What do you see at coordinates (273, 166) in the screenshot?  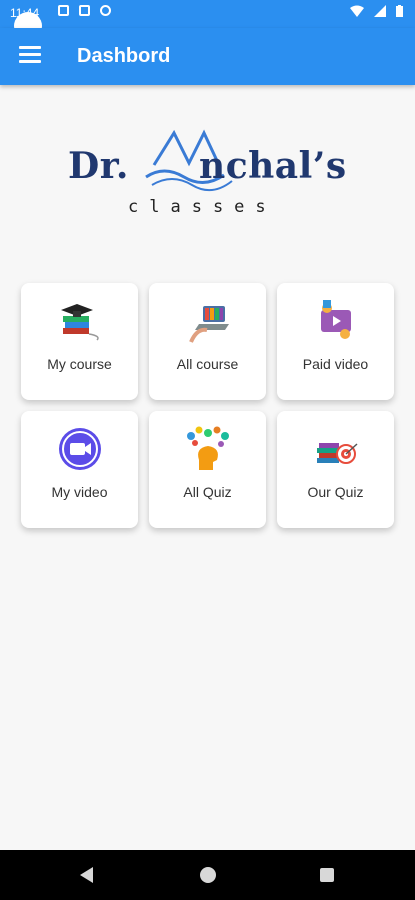 I see `logo-title-suffix: nchal’s` at bounding box center [273, 166].